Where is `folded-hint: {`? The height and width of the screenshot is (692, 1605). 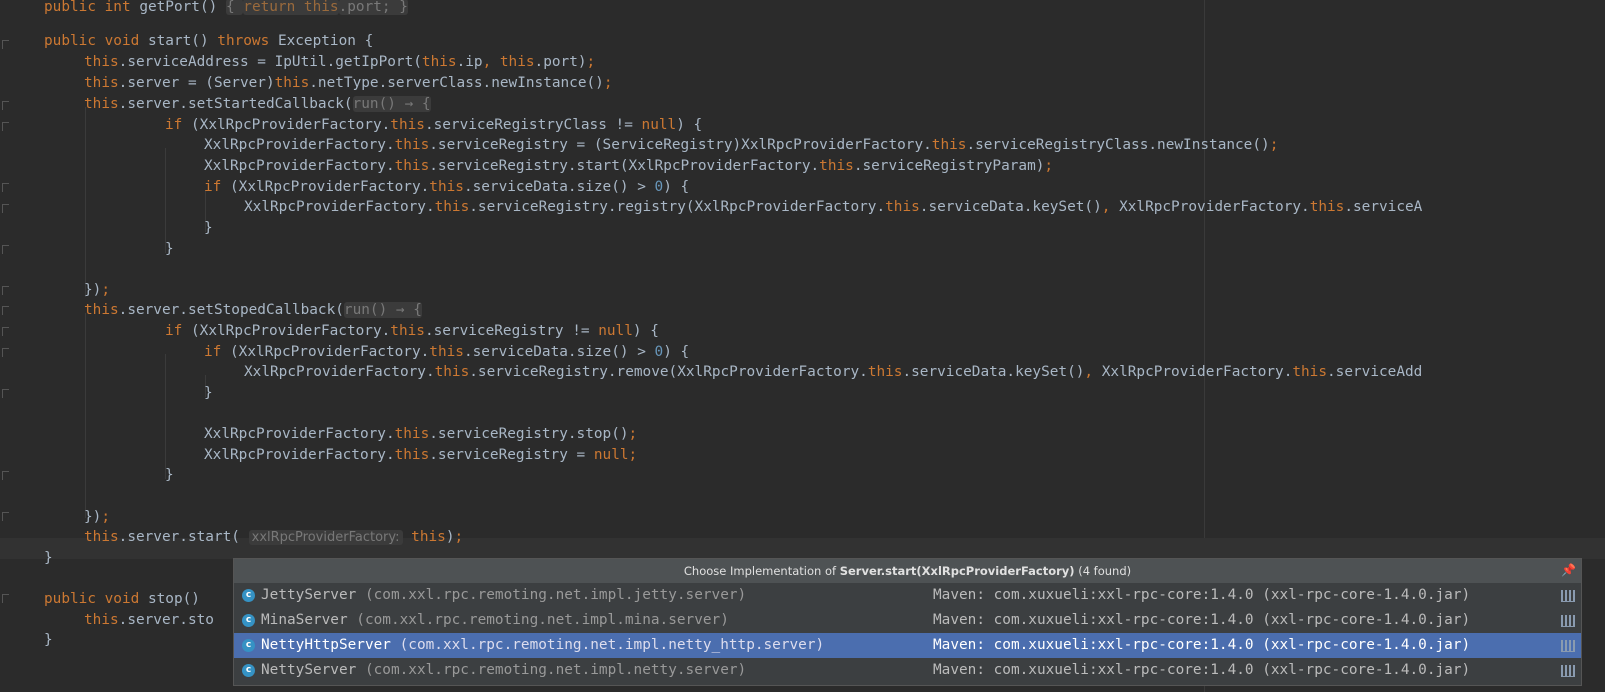
folded-hint: { is located at coordinates (234, 7).